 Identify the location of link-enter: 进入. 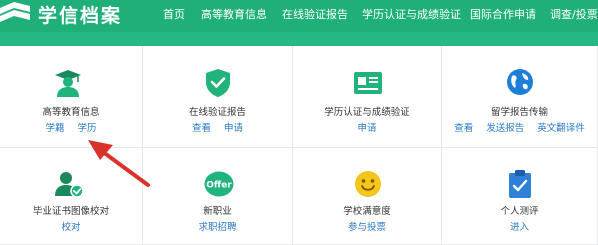
(519, 227).